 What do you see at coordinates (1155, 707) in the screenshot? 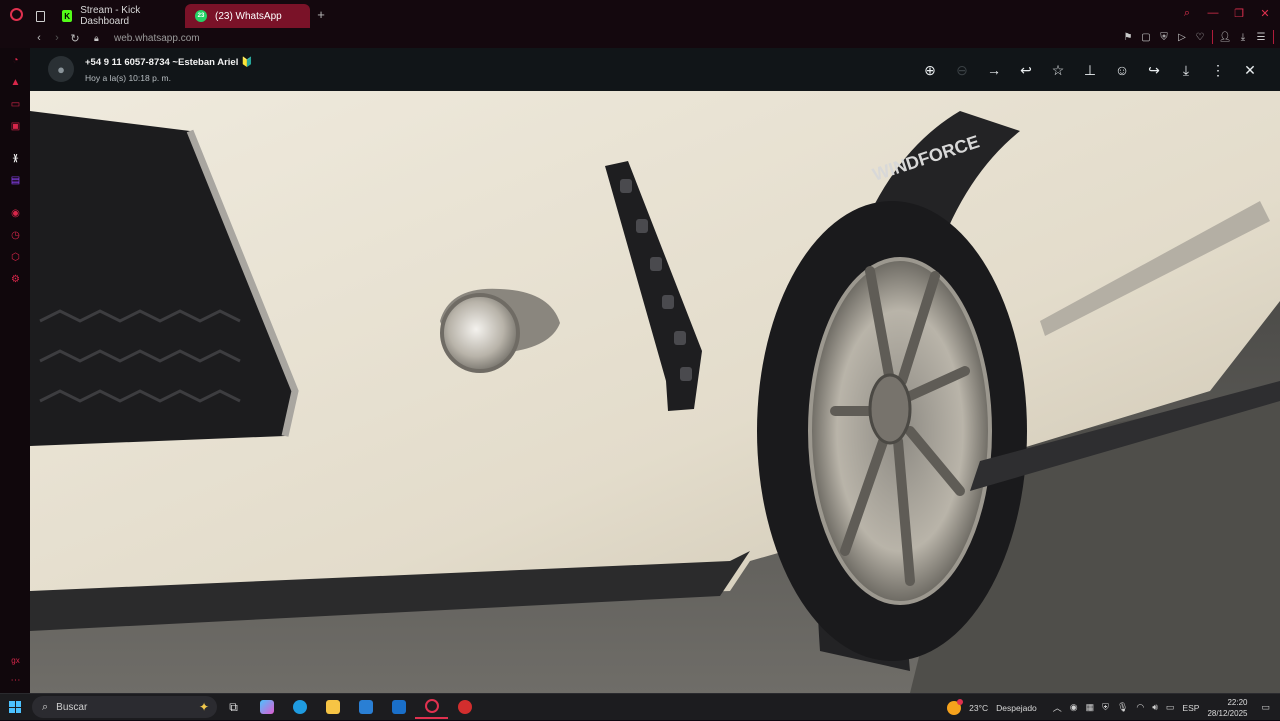
I see `volume-icon: 🔊︎` at bounding box center [1155, 707].